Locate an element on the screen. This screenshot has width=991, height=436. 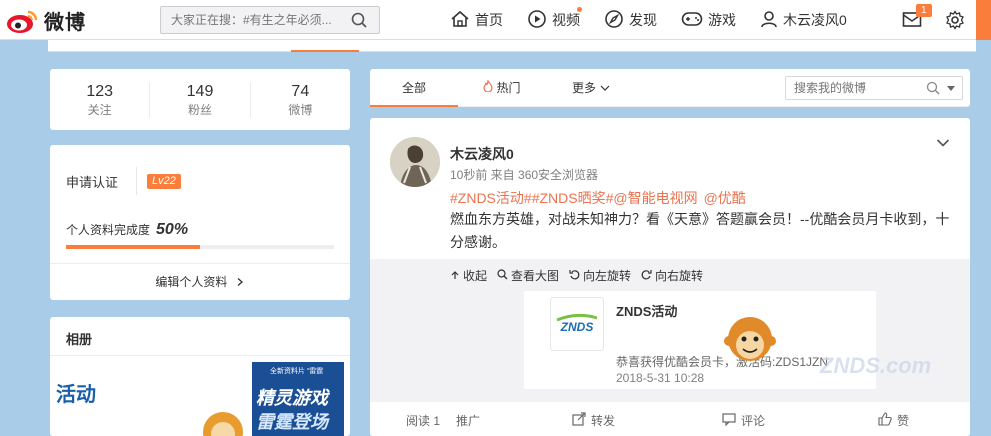
global-search is located at coordinates (270, 20).